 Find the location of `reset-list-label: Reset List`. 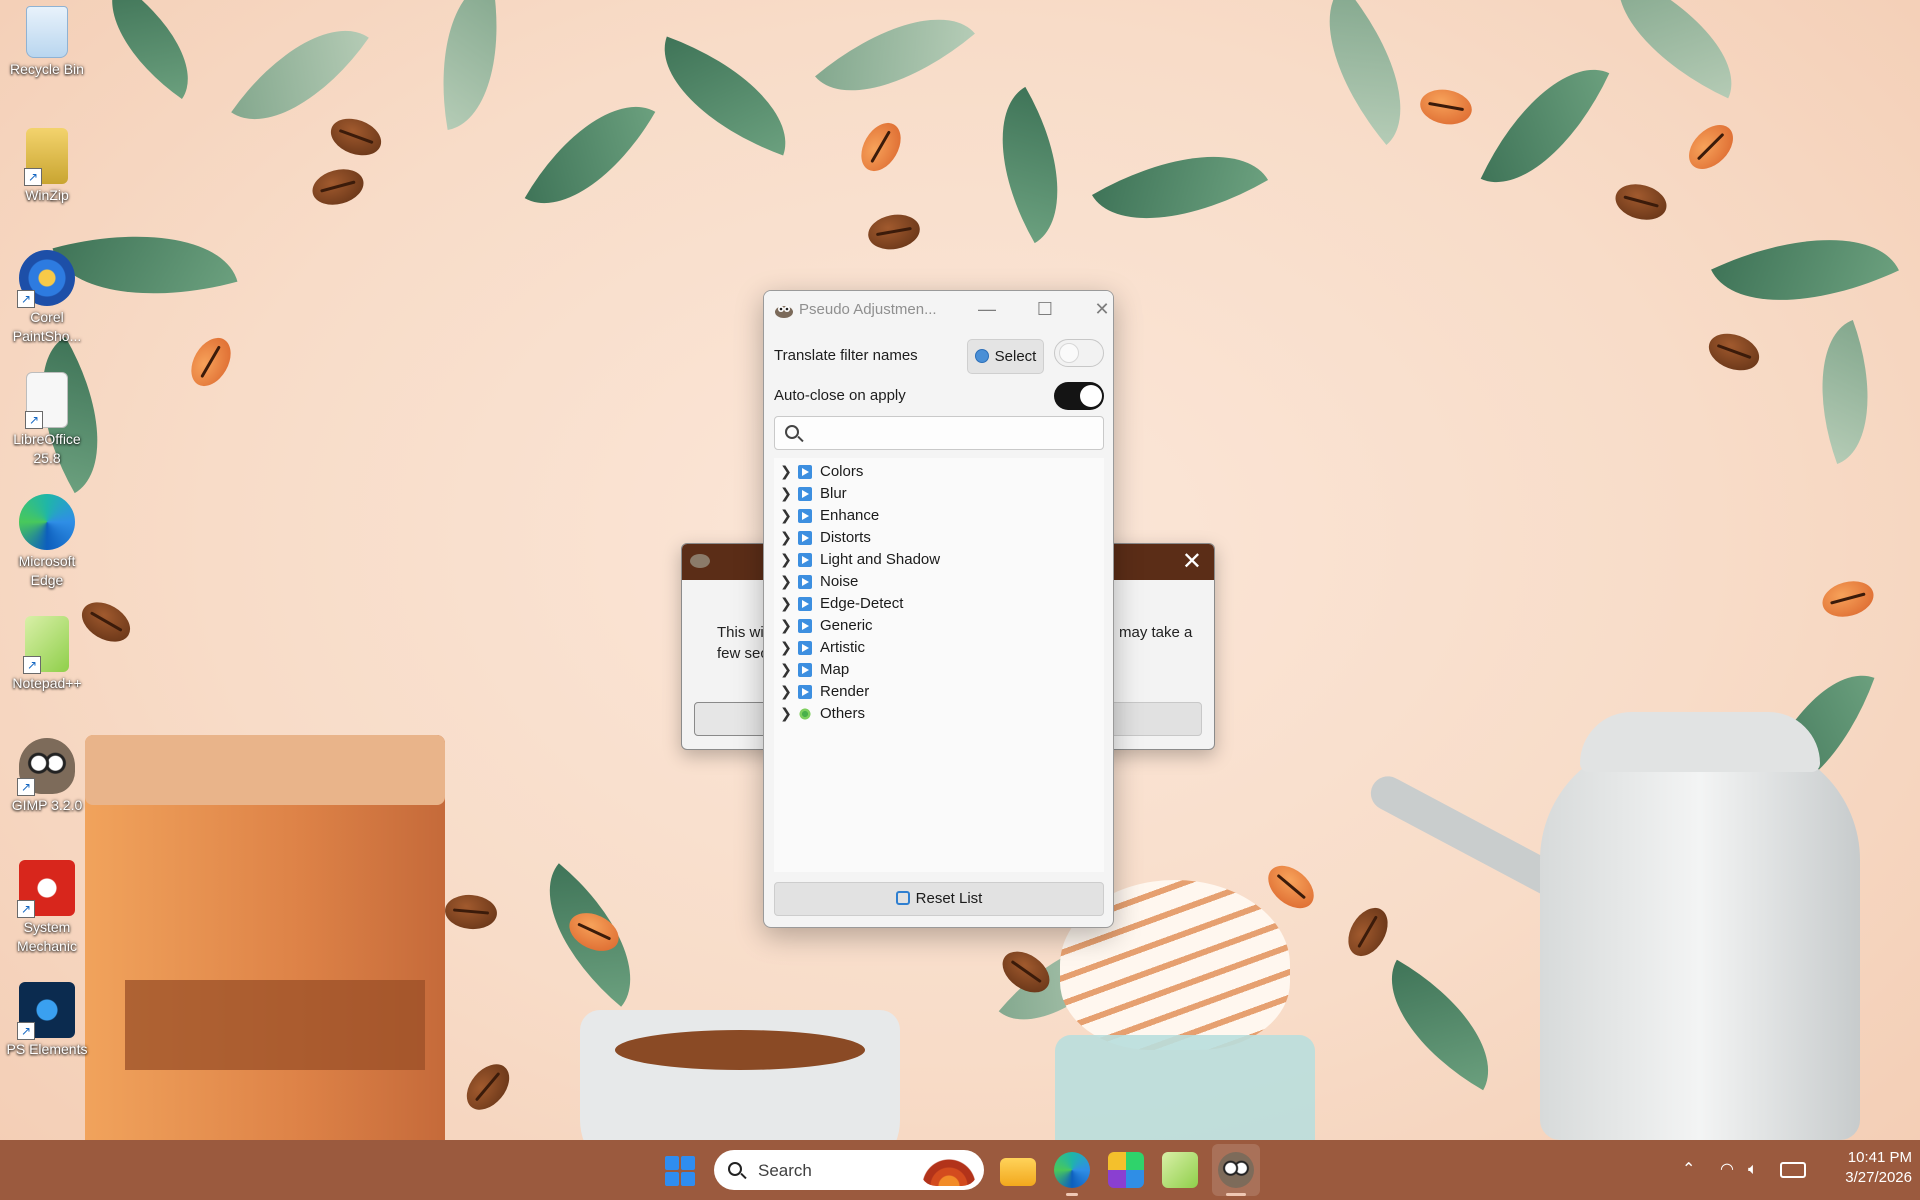

reset-list-label: Reset List is located at coordinates (949, 898).